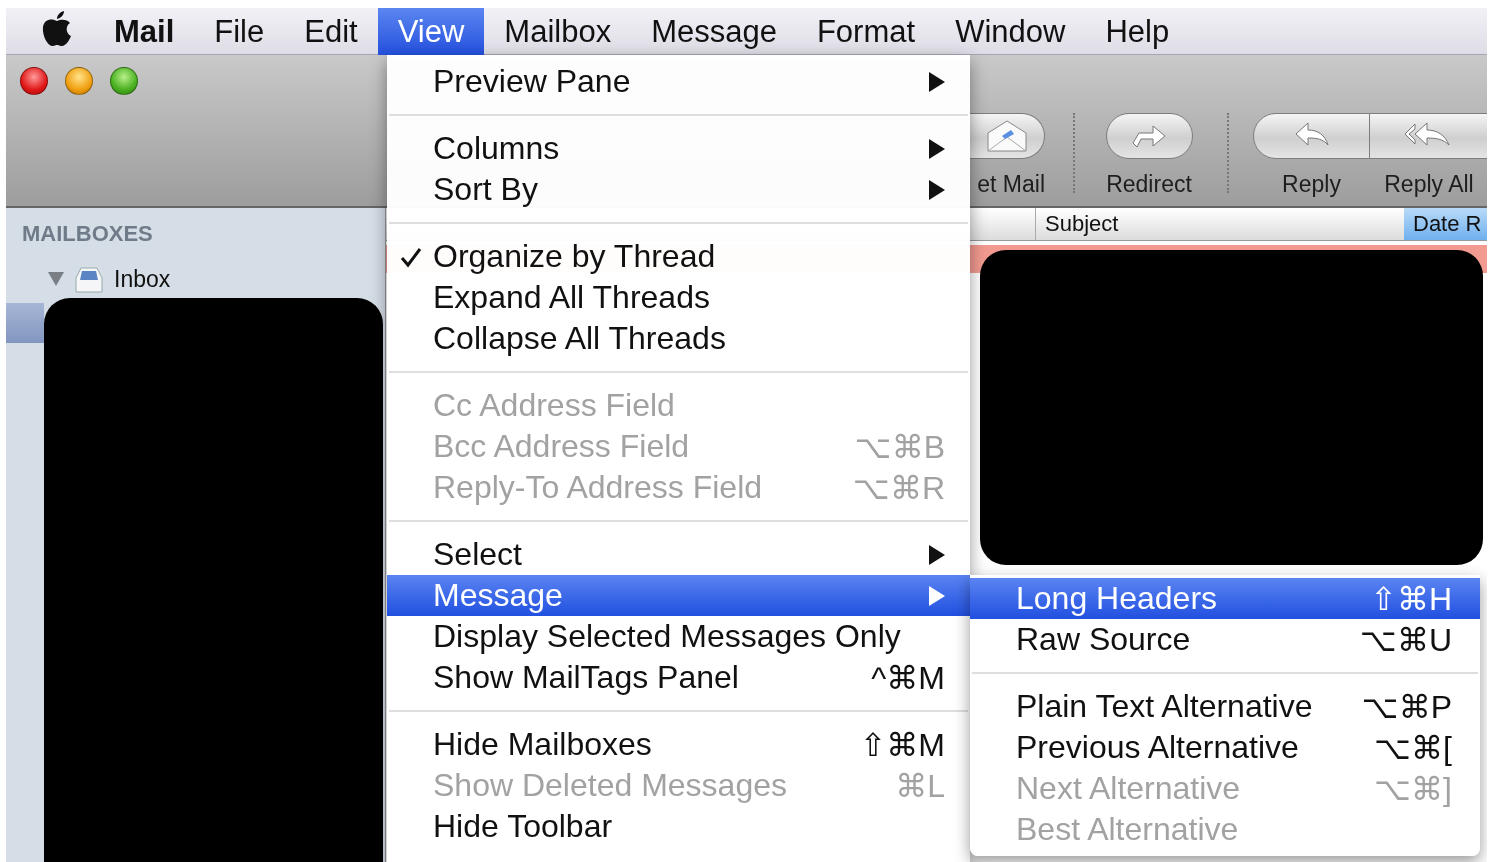 Image resolution: width=1497 pixels, height=862 pixels. I want to click on menu-item: Previous Alternative ⌥⌘[, so click(1225, 747).